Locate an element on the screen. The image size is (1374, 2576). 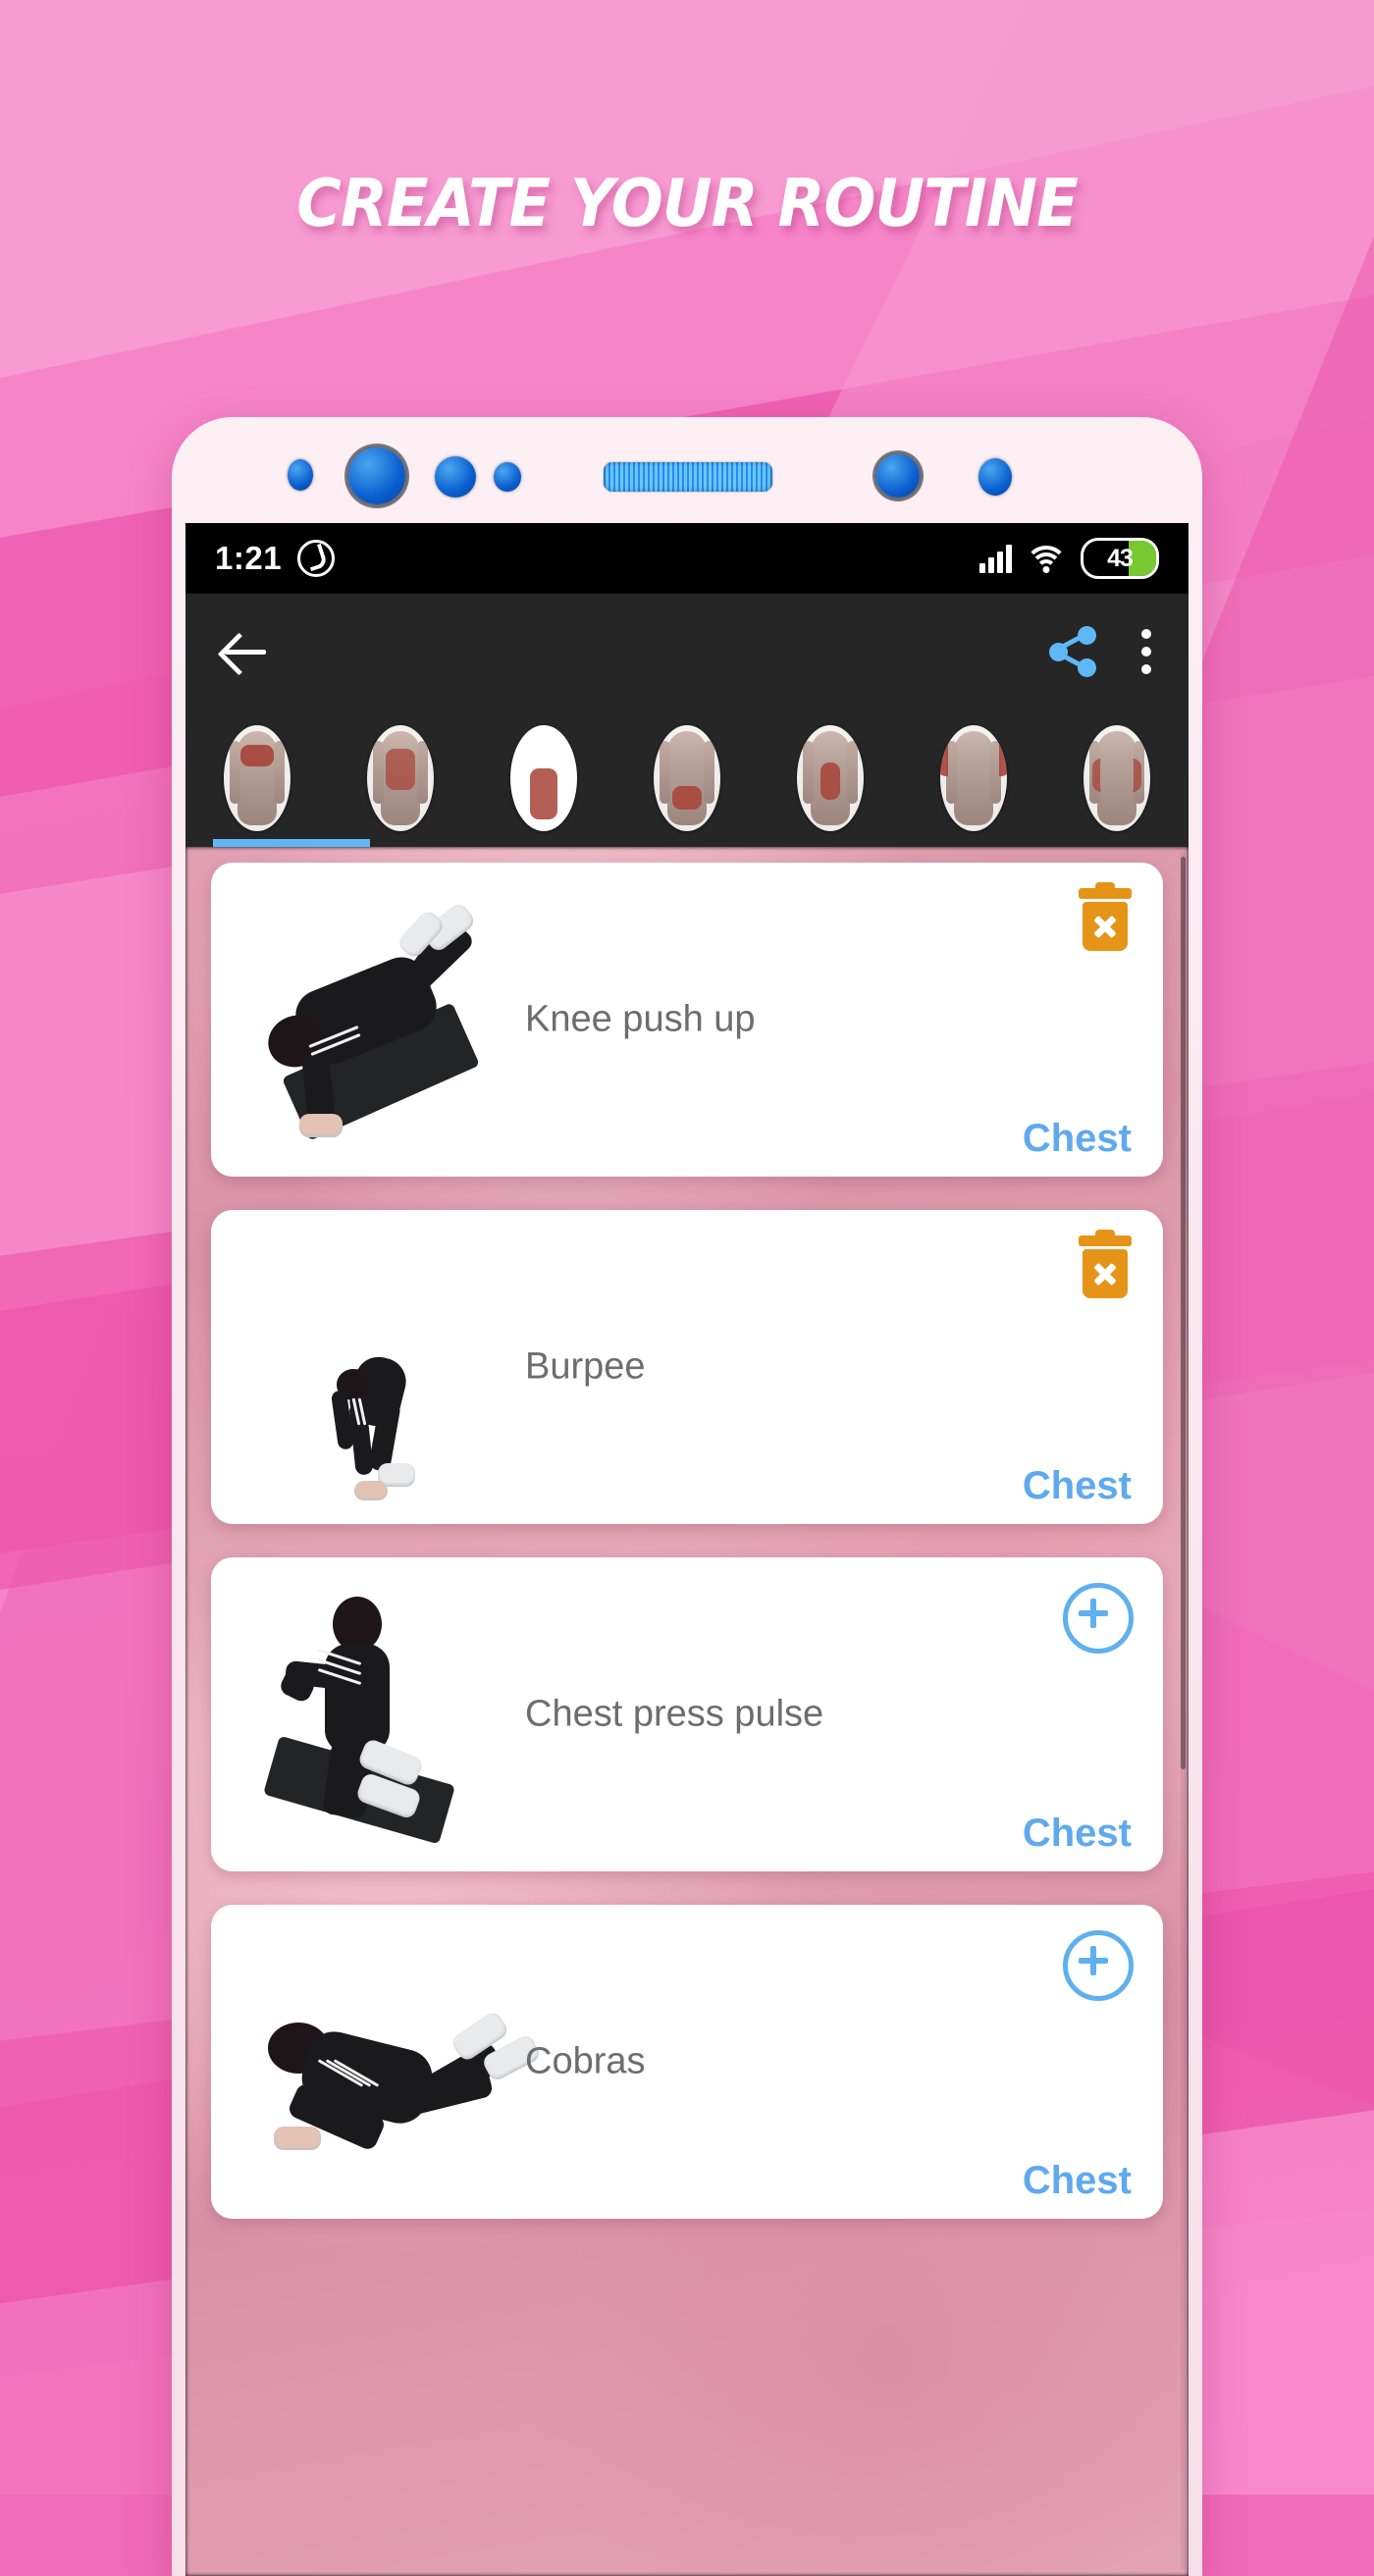
back-arrow-icon is located at coordinates (245, 651).